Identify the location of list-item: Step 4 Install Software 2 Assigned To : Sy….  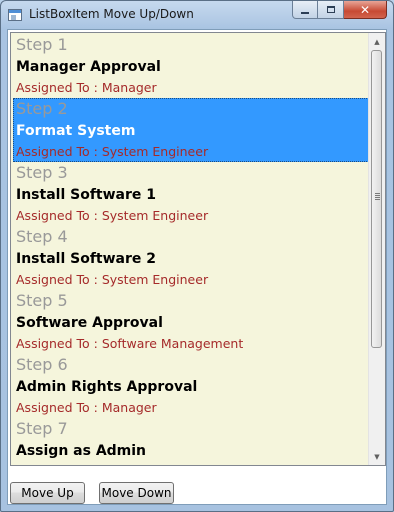
(191, 258).